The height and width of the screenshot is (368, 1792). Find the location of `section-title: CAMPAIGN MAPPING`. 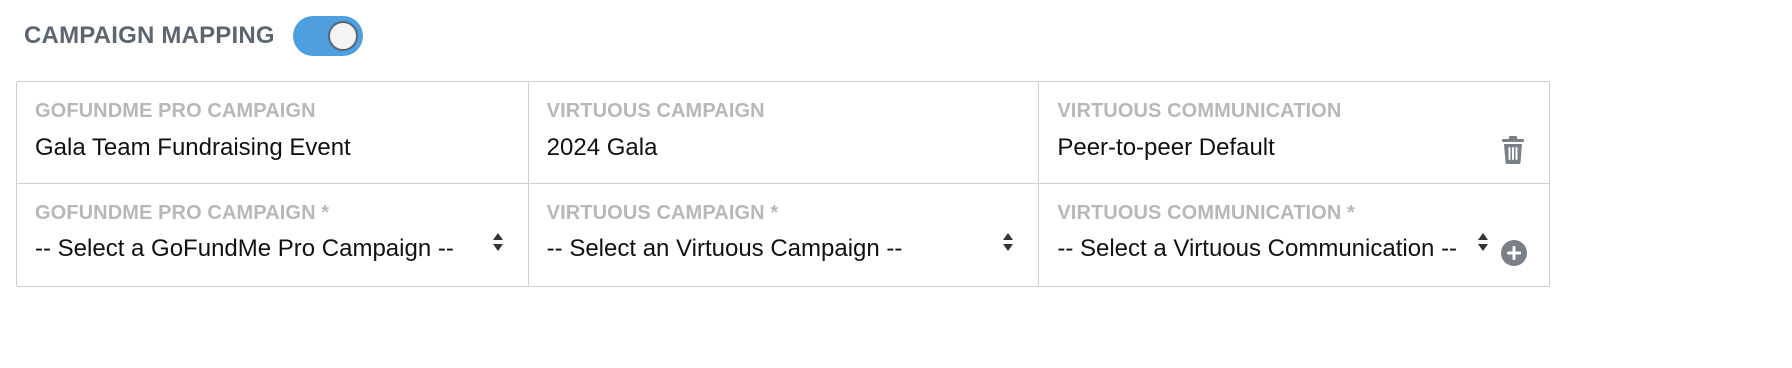

section-title: CAMPAIGN MAPPING is located at coordinates (149, 35).